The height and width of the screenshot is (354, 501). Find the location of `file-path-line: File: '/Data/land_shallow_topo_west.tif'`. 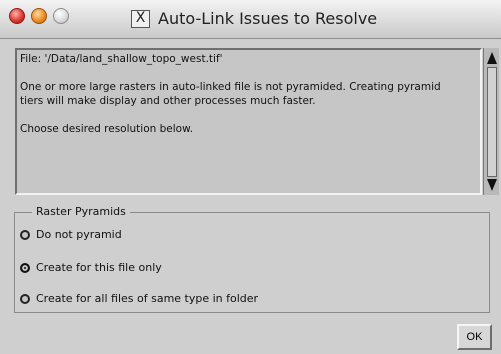

file-path-line: File: '/Data/land_shallow_topo_west.tif' is located at coordinates (121, 59).